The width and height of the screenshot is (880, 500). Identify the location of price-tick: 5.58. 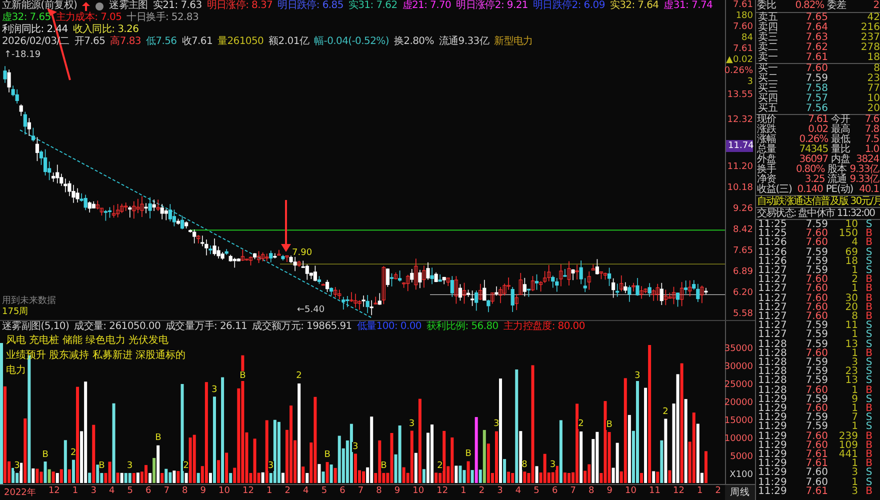
(742, 314).